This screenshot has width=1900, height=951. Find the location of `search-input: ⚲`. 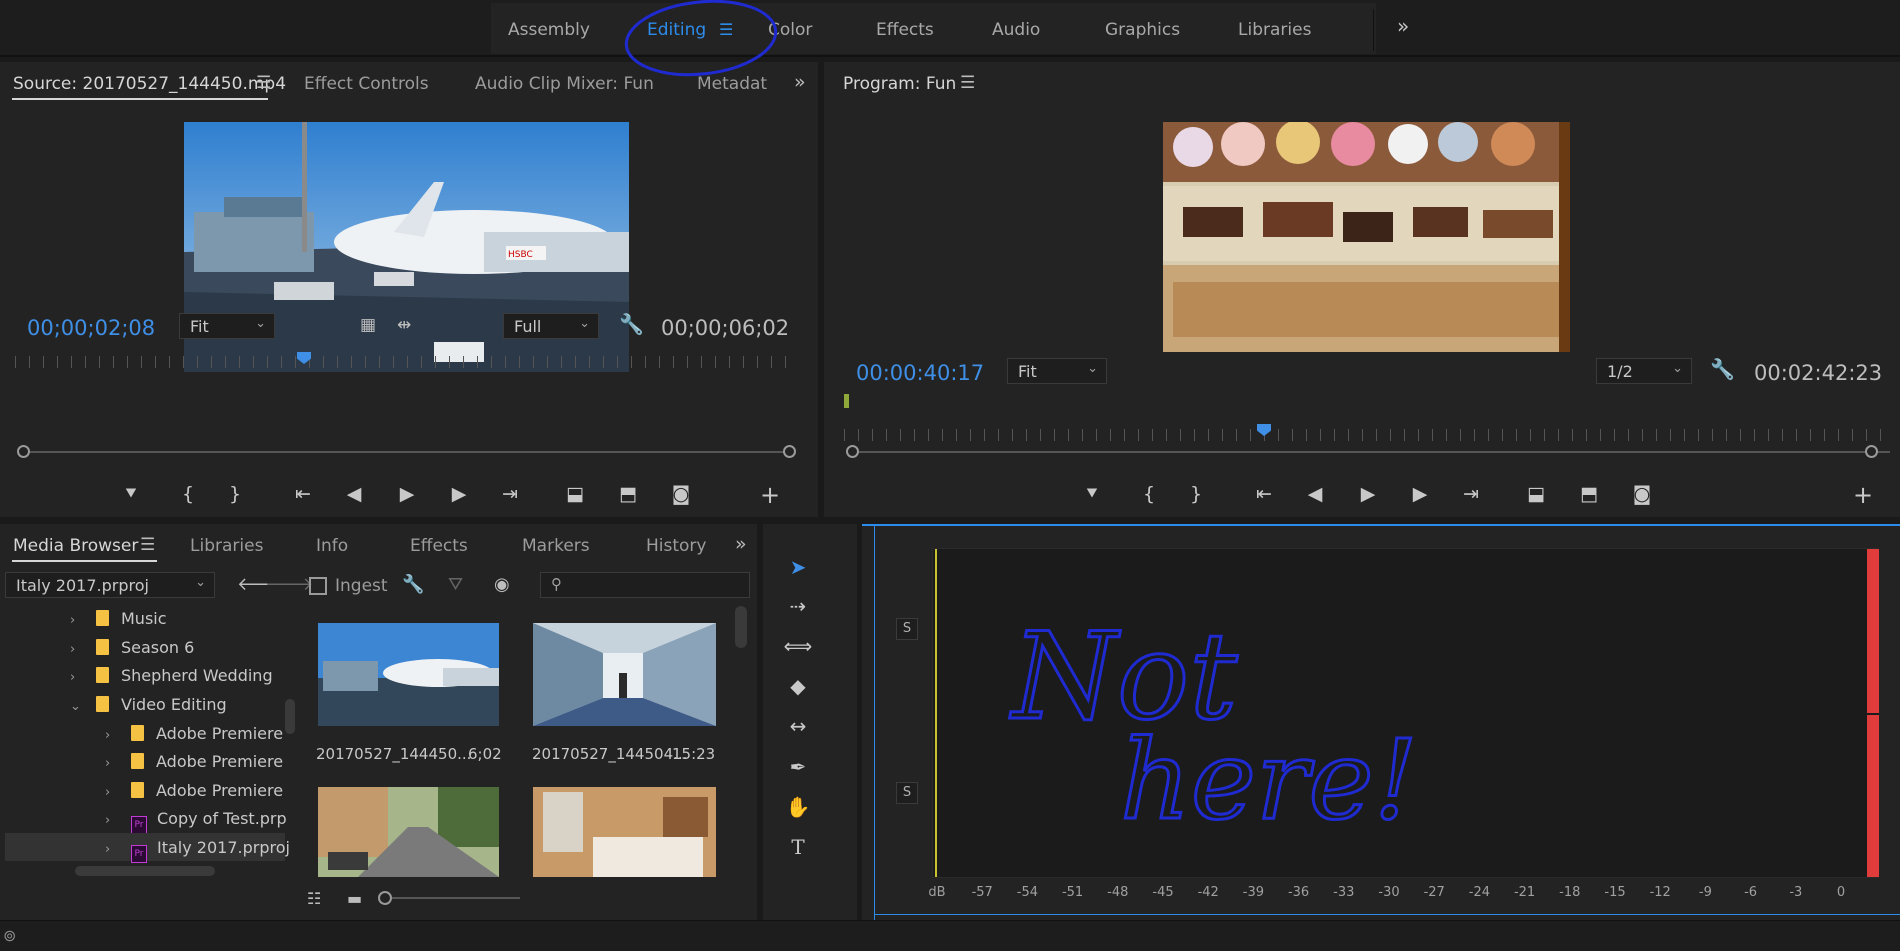

search-input: ⚲ is located at coordinates (645, 585).